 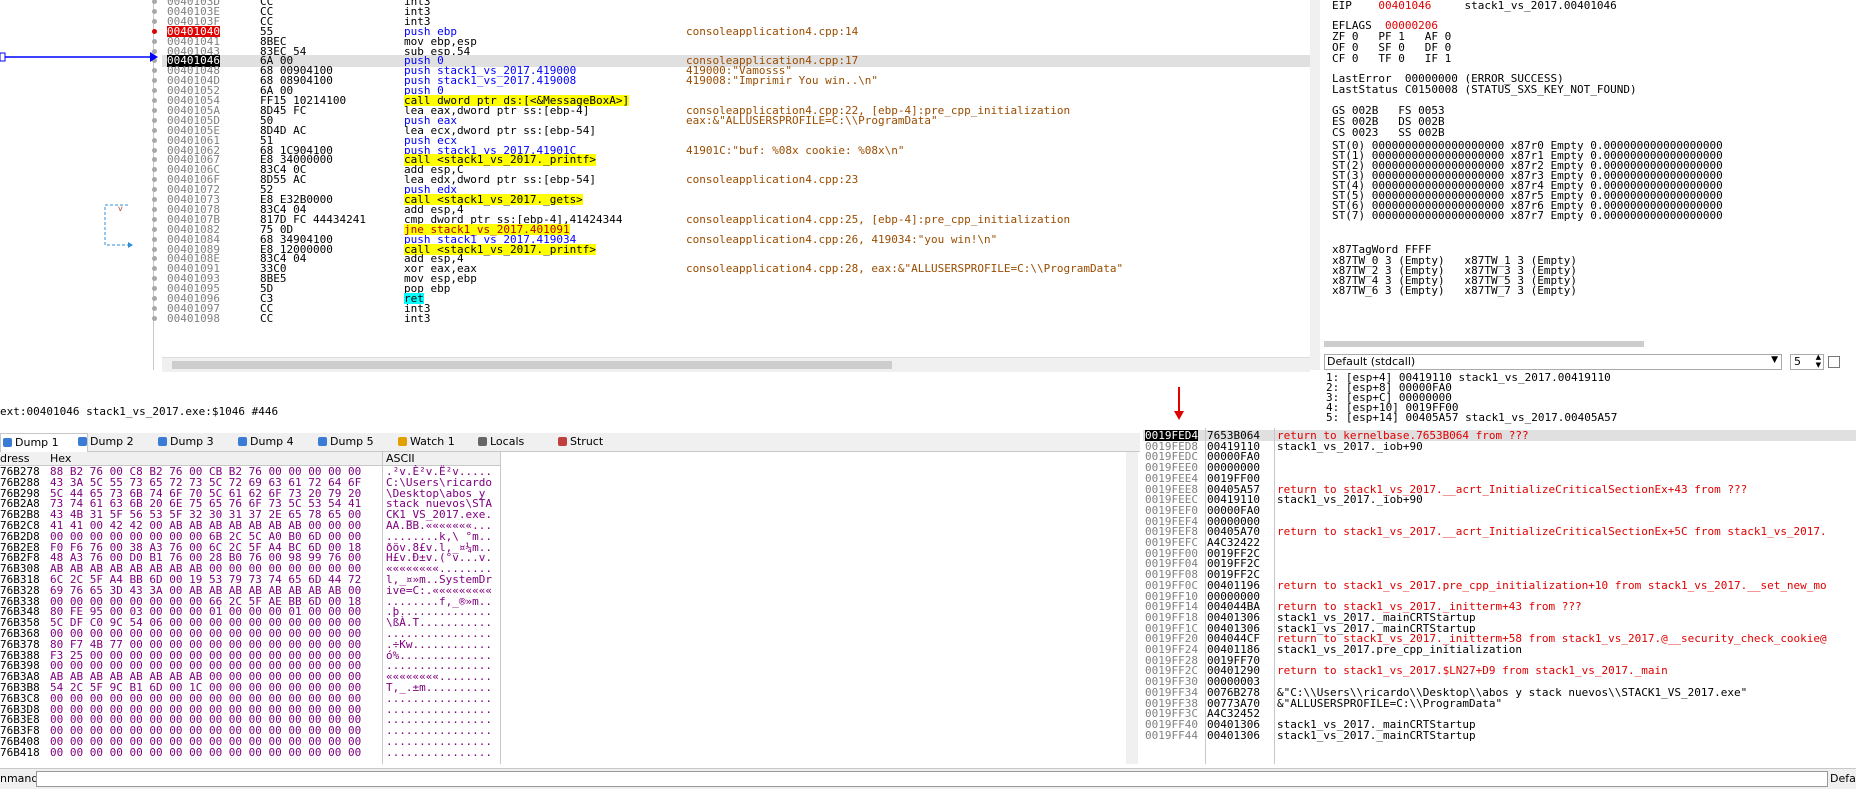 I want to click on dump-vscrollbar, so click(x=1132, y=608).